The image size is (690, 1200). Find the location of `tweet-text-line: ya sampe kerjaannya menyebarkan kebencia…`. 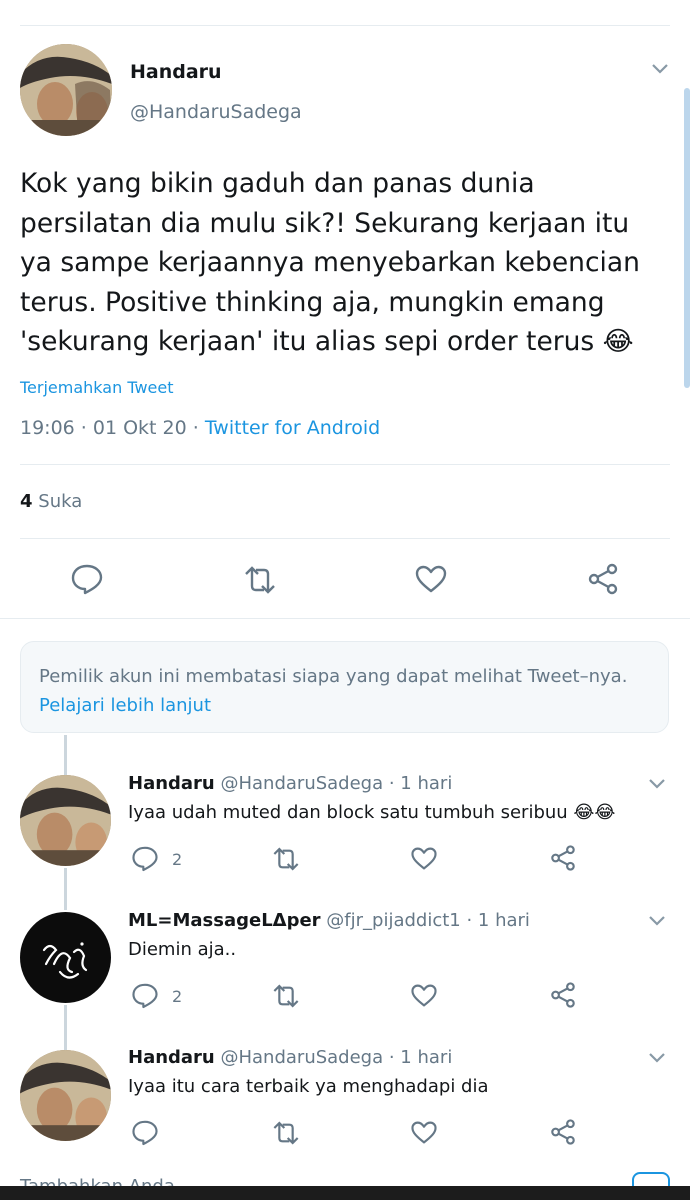

tweet-text-line: ya sampe kerjaannya menyebarkan kebencia… is located at coordinates (330, 262).